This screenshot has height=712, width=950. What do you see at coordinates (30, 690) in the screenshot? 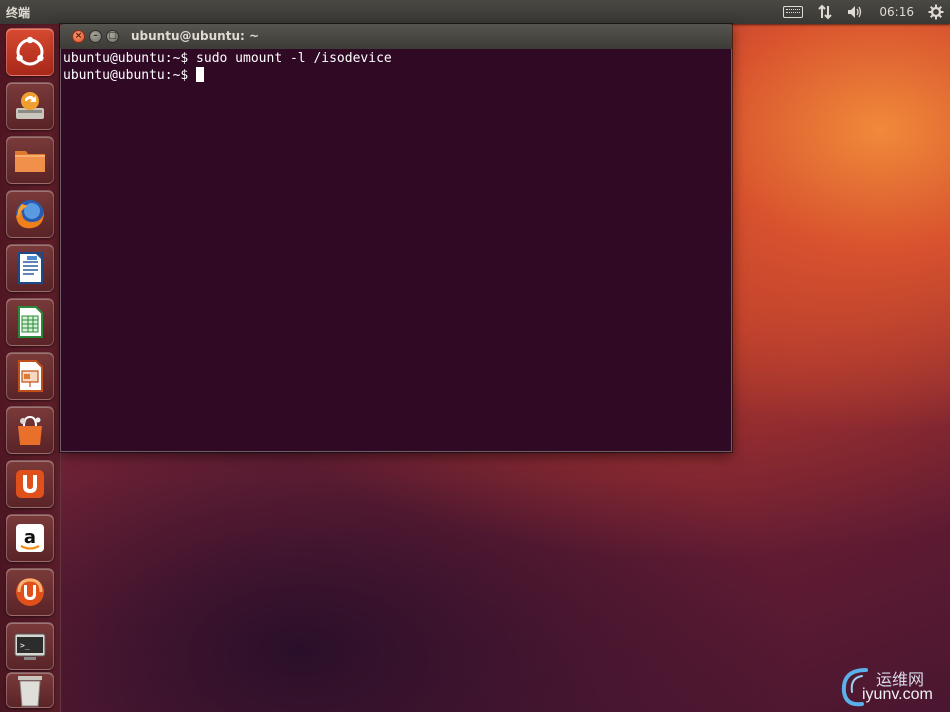
I see `trash-icon` at bounding box center [30, 690].